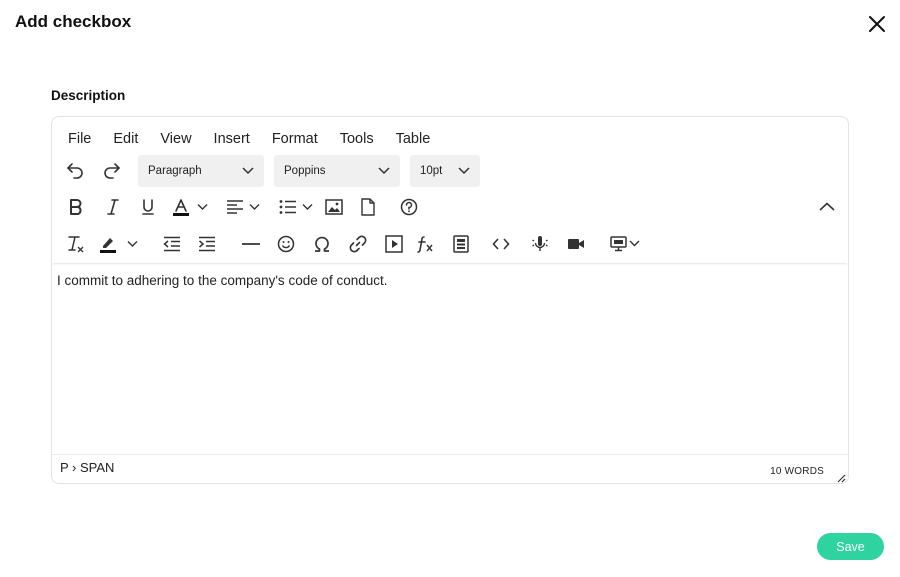 The height and width of the screenshot is (577, 900). I want to click on block-format-value: Paragraph, so click(175, 171).